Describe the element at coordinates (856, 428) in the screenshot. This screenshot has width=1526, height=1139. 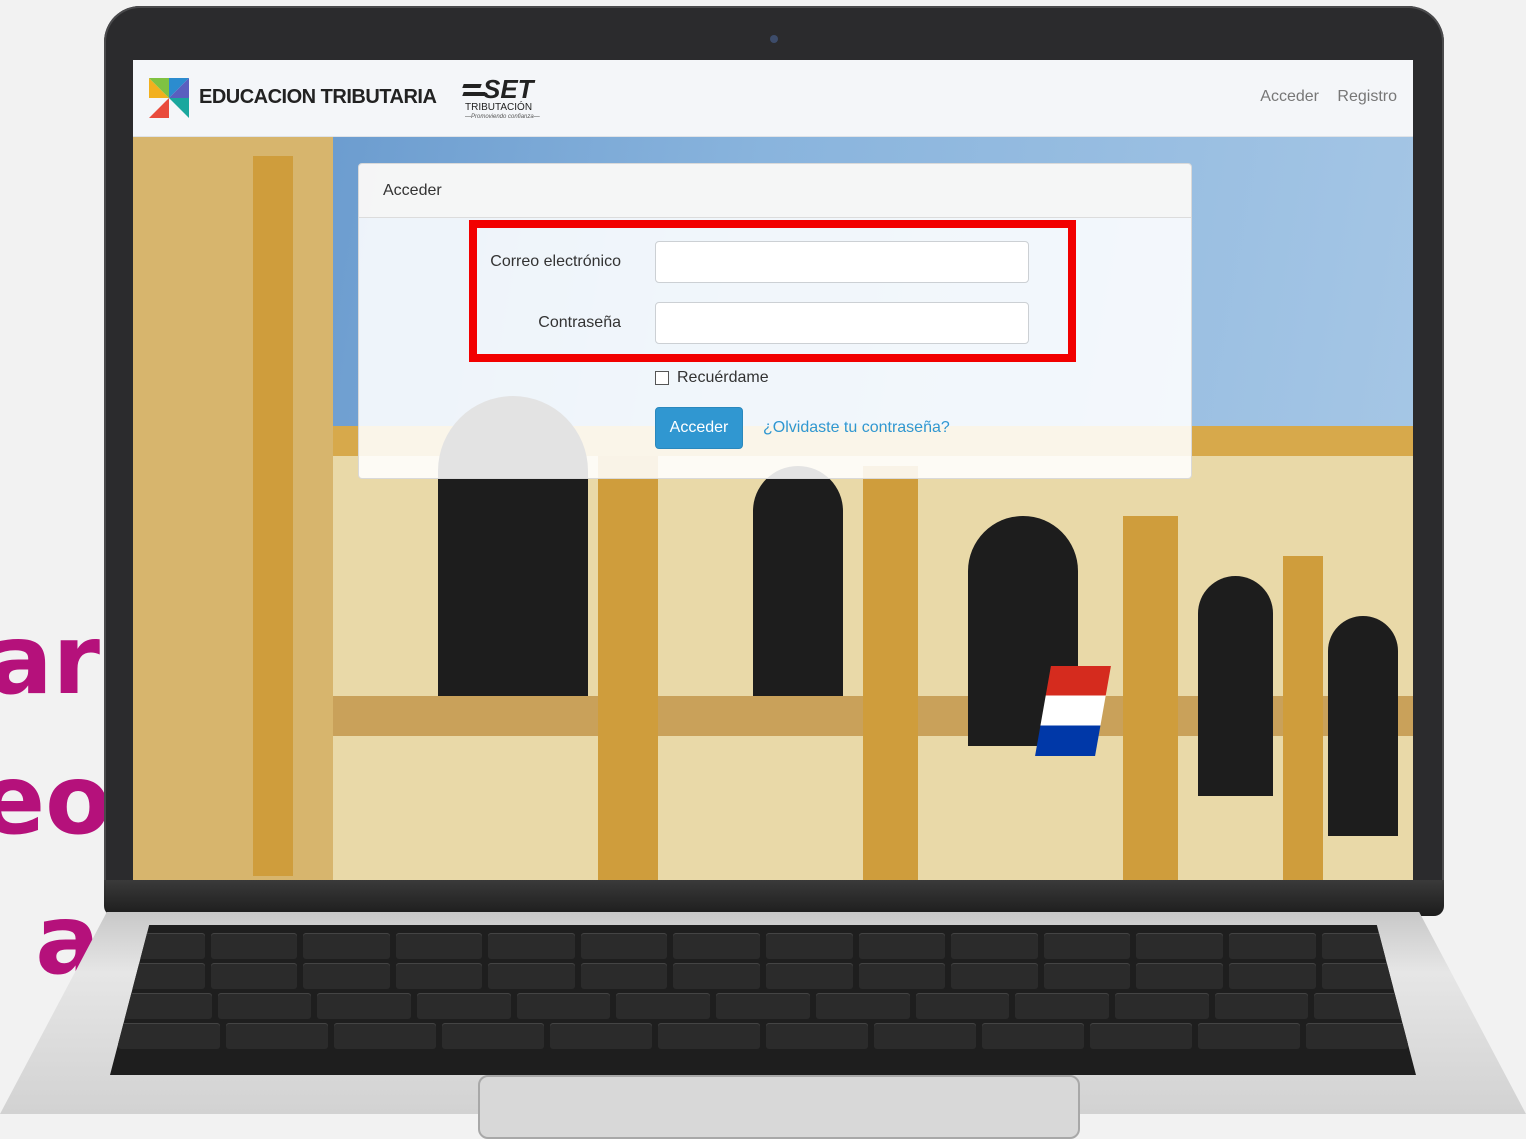
I see `forgot-password-link: ¿Olvidaste tu contraseña?` at that location.